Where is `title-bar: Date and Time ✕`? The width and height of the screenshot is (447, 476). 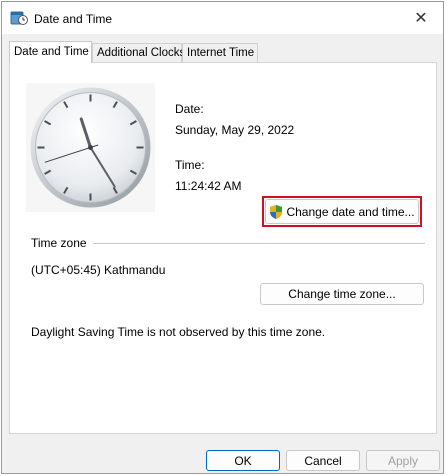
title-bar: Date and Time ✕ is located at coordinates (222, 18).